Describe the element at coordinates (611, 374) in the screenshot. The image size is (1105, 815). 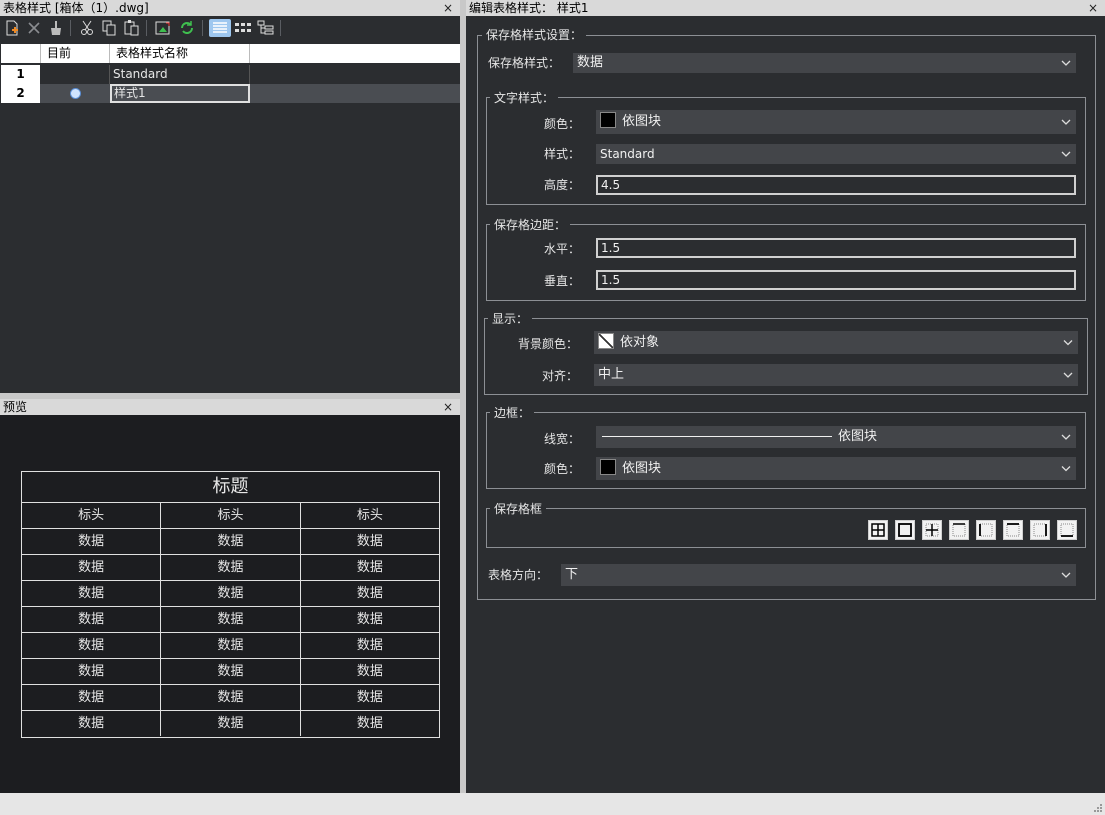
I see `alignment-value: 中上` at that location.